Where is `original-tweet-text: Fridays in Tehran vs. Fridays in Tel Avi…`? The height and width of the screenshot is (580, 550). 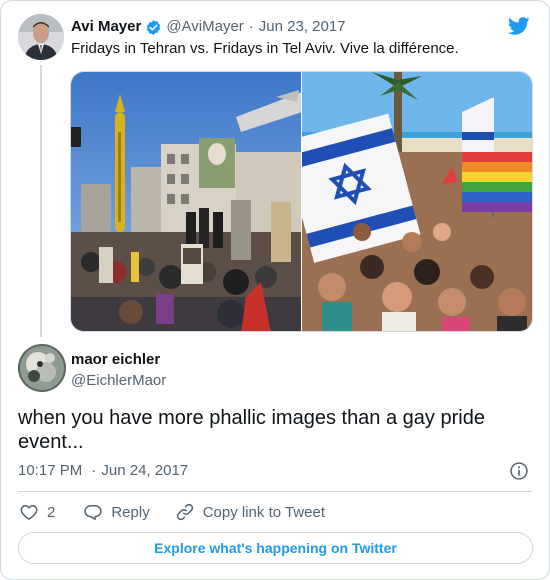 original-tweet-text: Fridays in Tehran vs. Fridays in Tel Avi… is located at coordinates (265, 48).